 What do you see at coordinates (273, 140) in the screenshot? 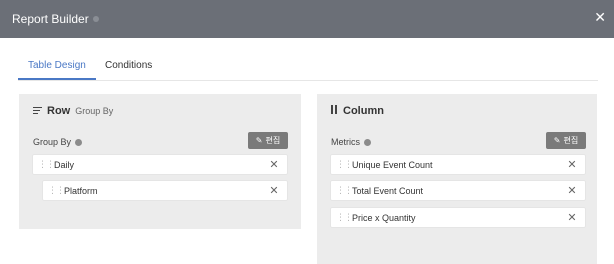
I see `row-edit-button-label: 편집` at bounding box center [273, 140].